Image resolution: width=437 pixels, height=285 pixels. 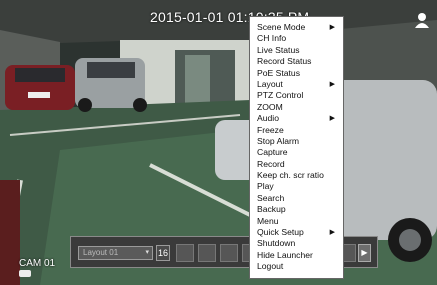 I want to click on menu-item-live-status: Live Status, so click(x=296, y=50).